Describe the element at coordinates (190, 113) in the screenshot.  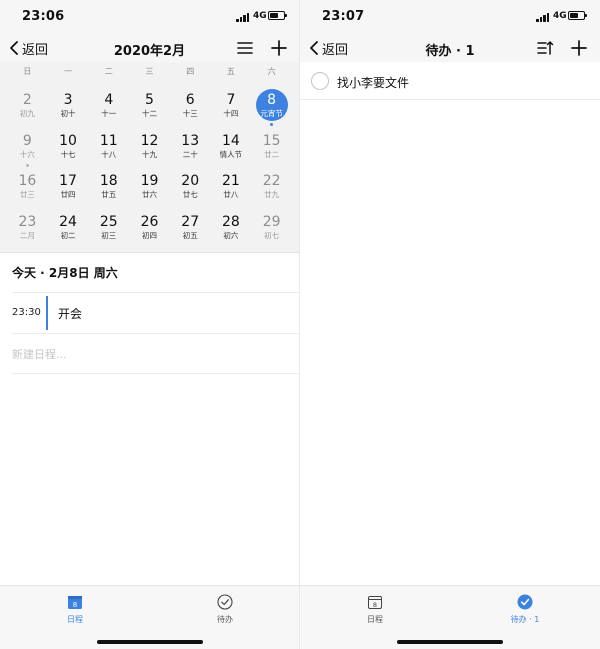
I see `lunar-date: 十三` at that location.